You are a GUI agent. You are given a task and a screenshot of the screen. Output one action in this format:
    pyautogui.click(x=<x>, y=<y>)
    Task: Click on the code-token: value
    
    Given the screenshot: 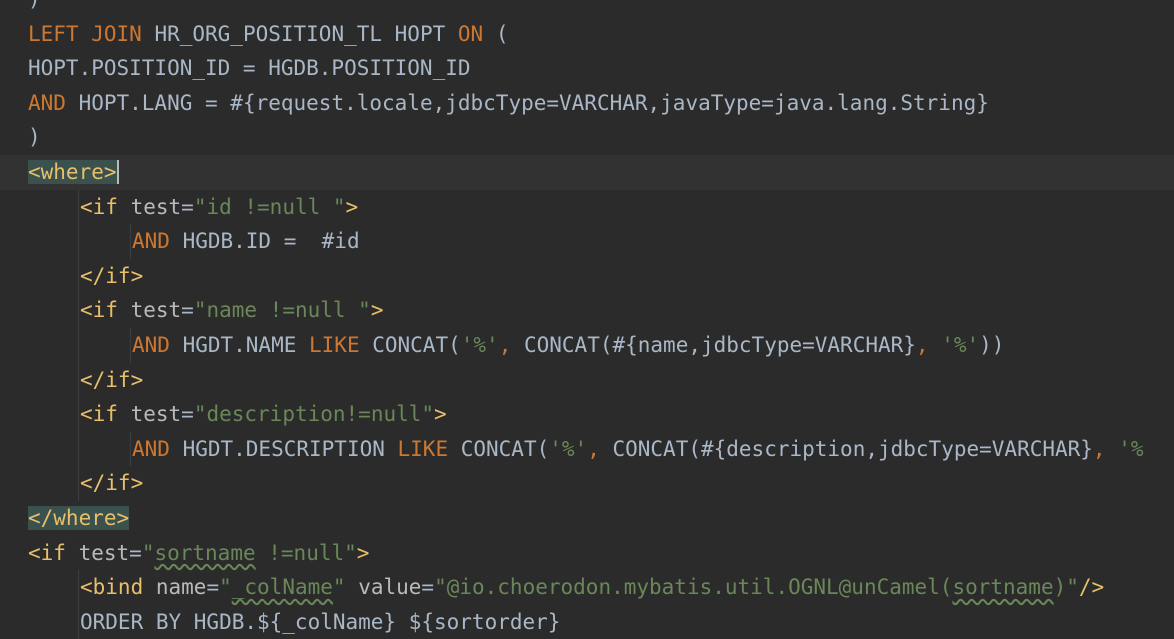 What is the action you would take?
    pyautogui.click(x=390, y=587)
    